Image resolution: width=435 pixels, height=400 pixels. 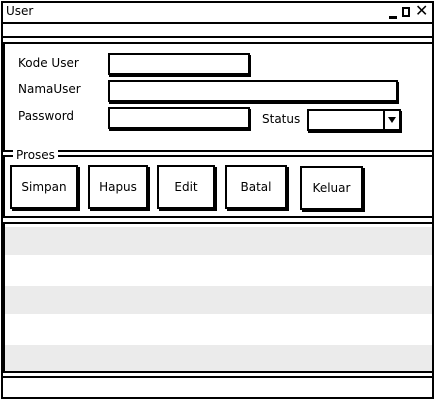 I want to click on status-dropdown-button, so click(x=391, y=120).